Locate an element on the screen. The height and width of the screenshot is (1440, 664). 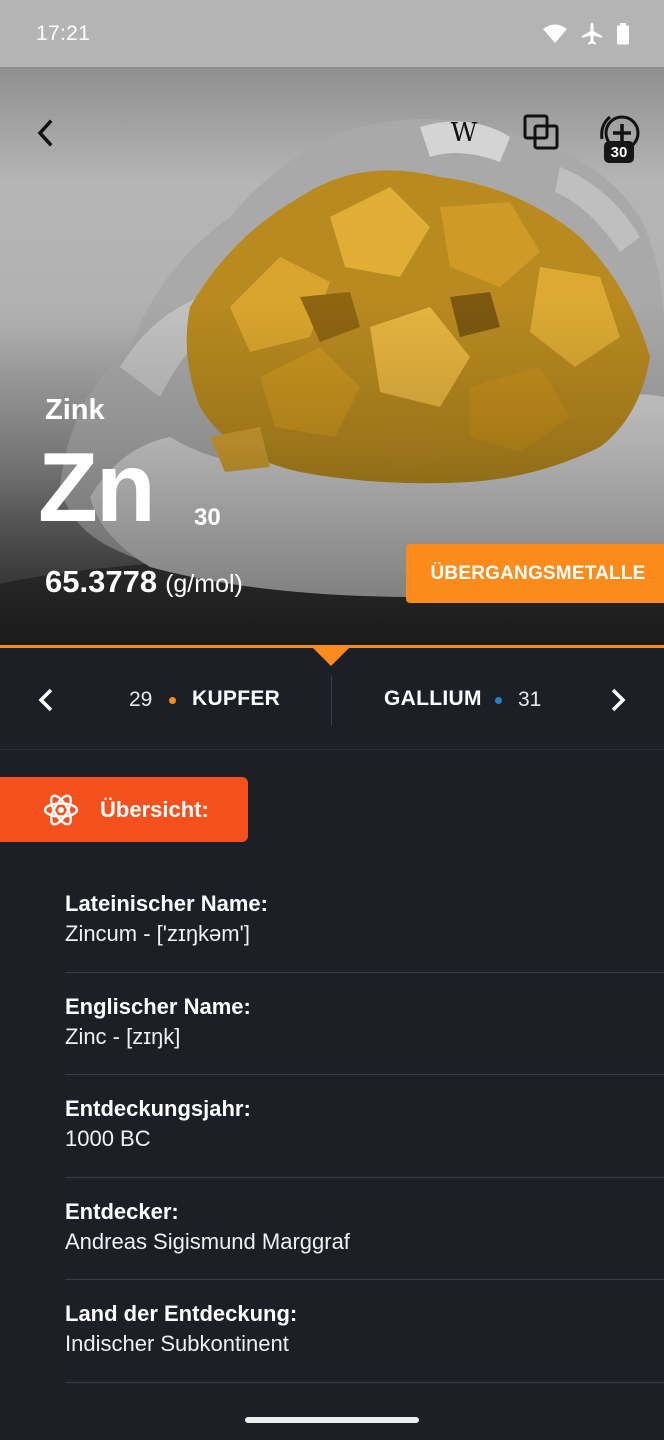
wikipedia-button: W is located at coordinates (464, 133).